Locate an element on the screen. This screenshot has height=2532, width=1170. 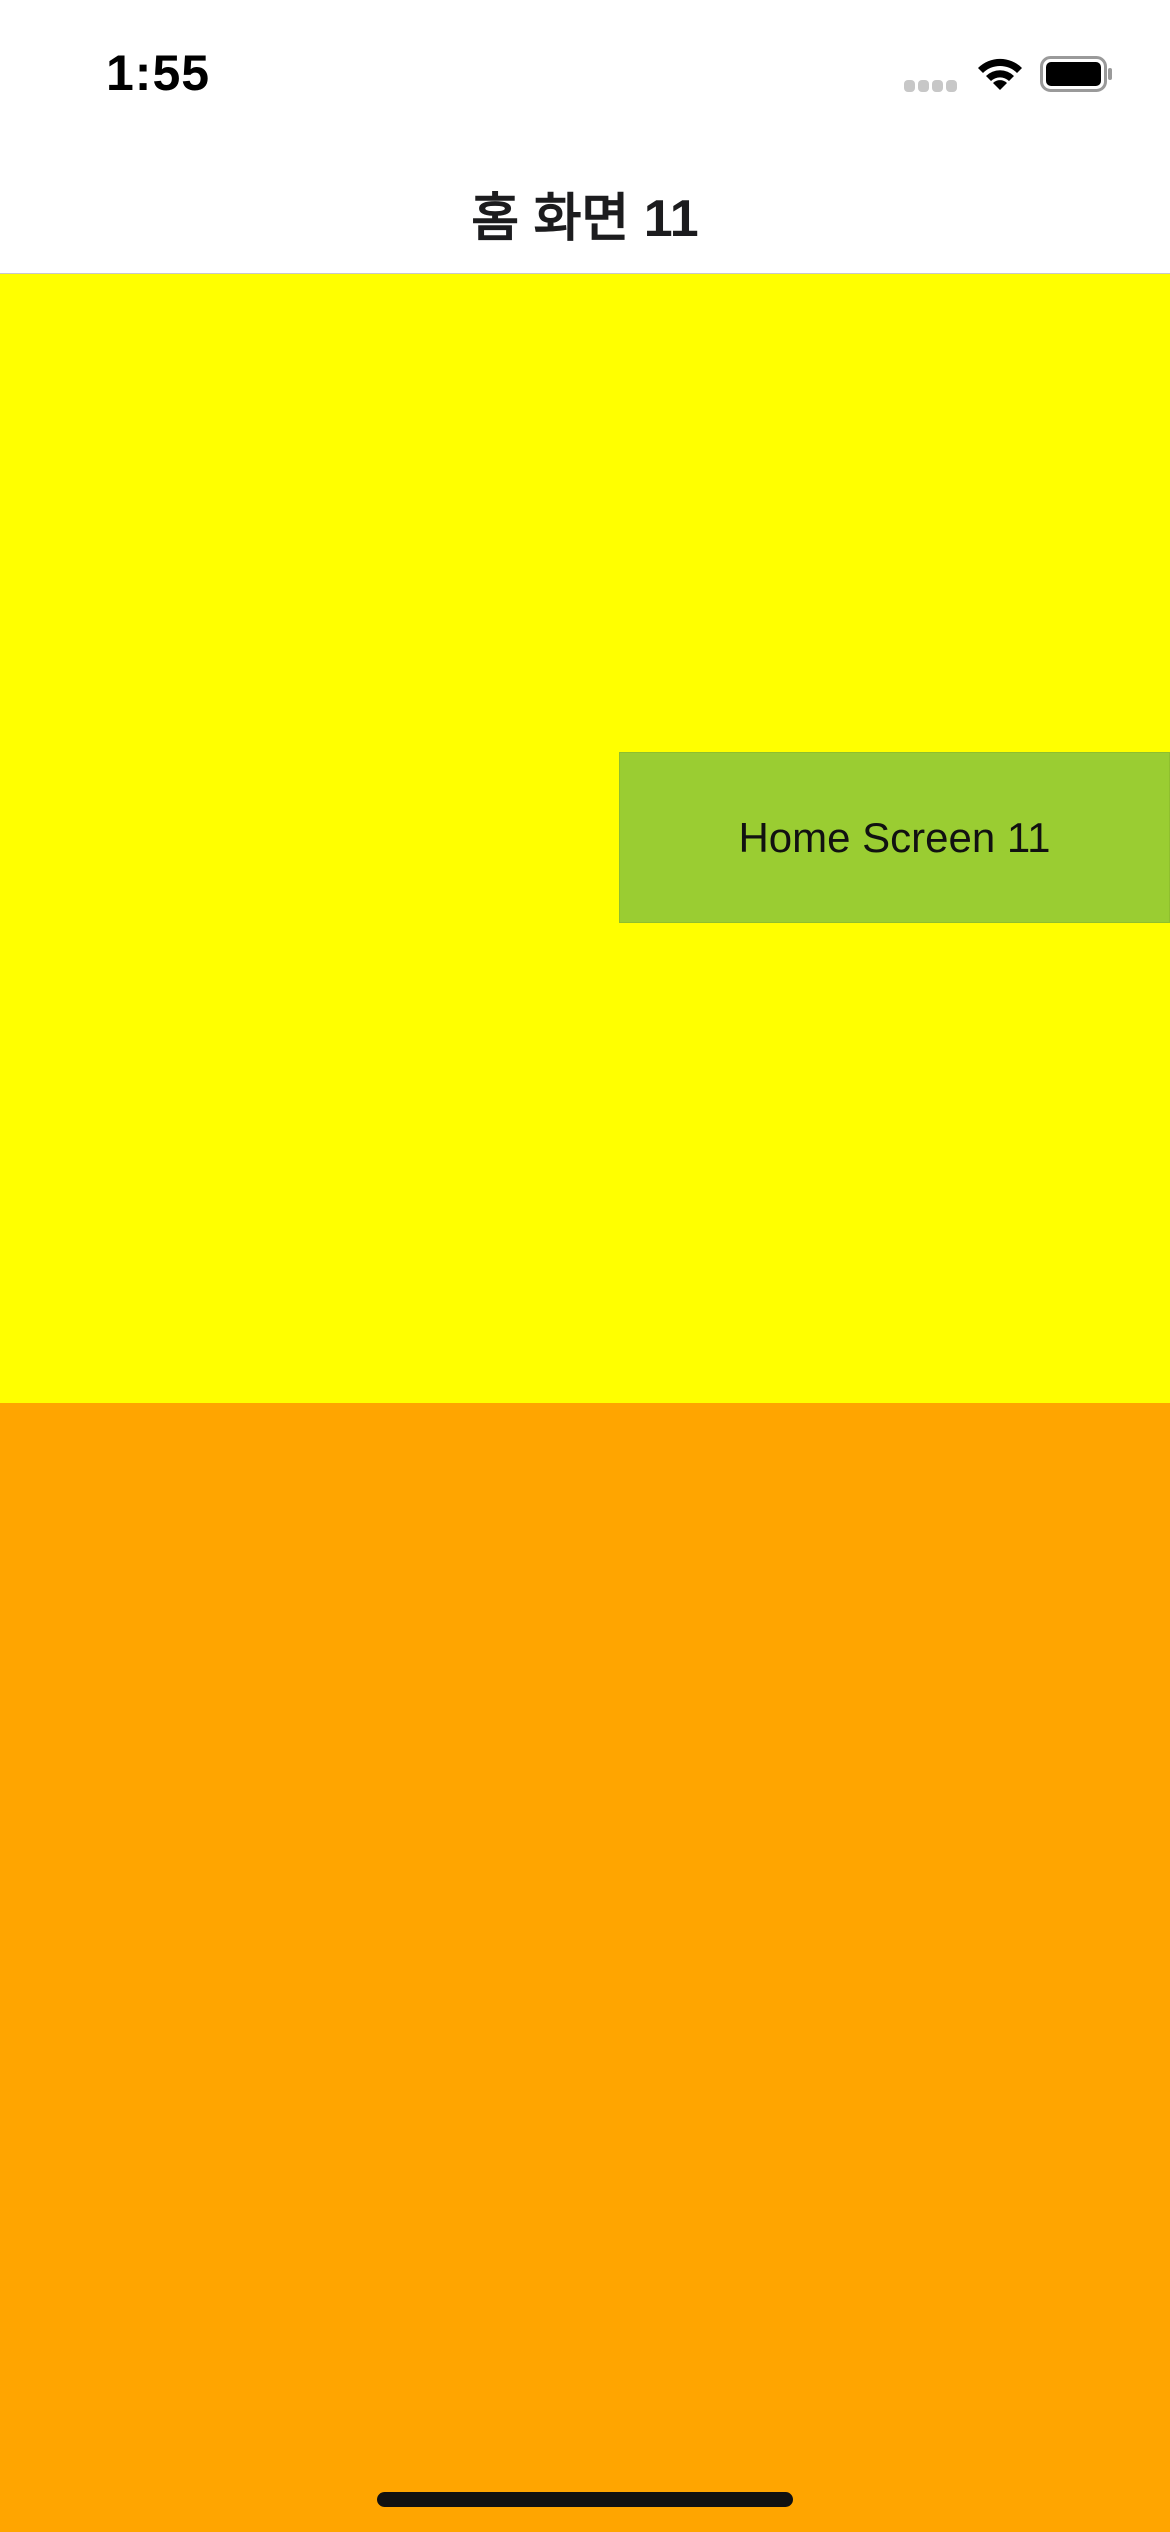
cellular-signal-icon is located at coordinates (932, 87).